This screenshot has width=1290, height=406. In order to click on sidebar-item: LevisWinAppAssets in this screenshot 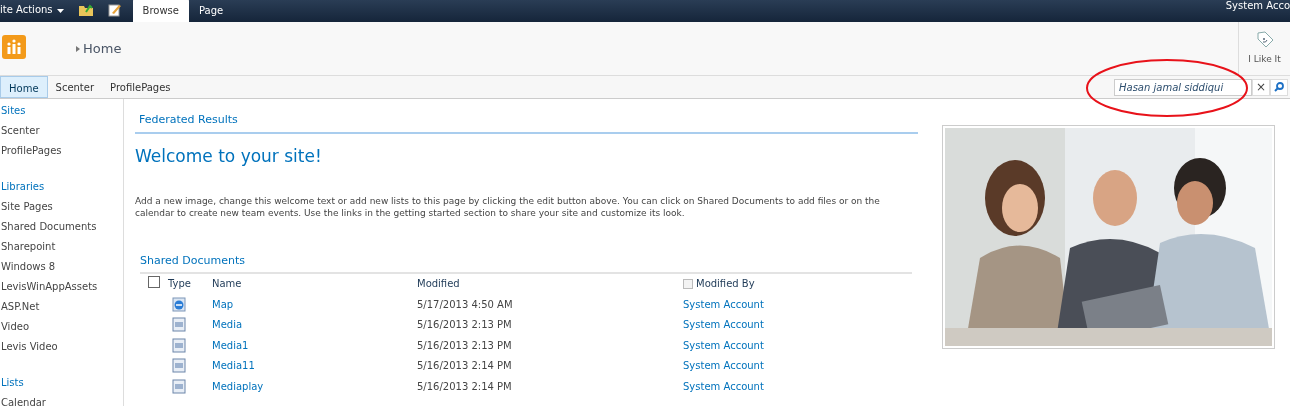, I will do `click(62, 289)`.